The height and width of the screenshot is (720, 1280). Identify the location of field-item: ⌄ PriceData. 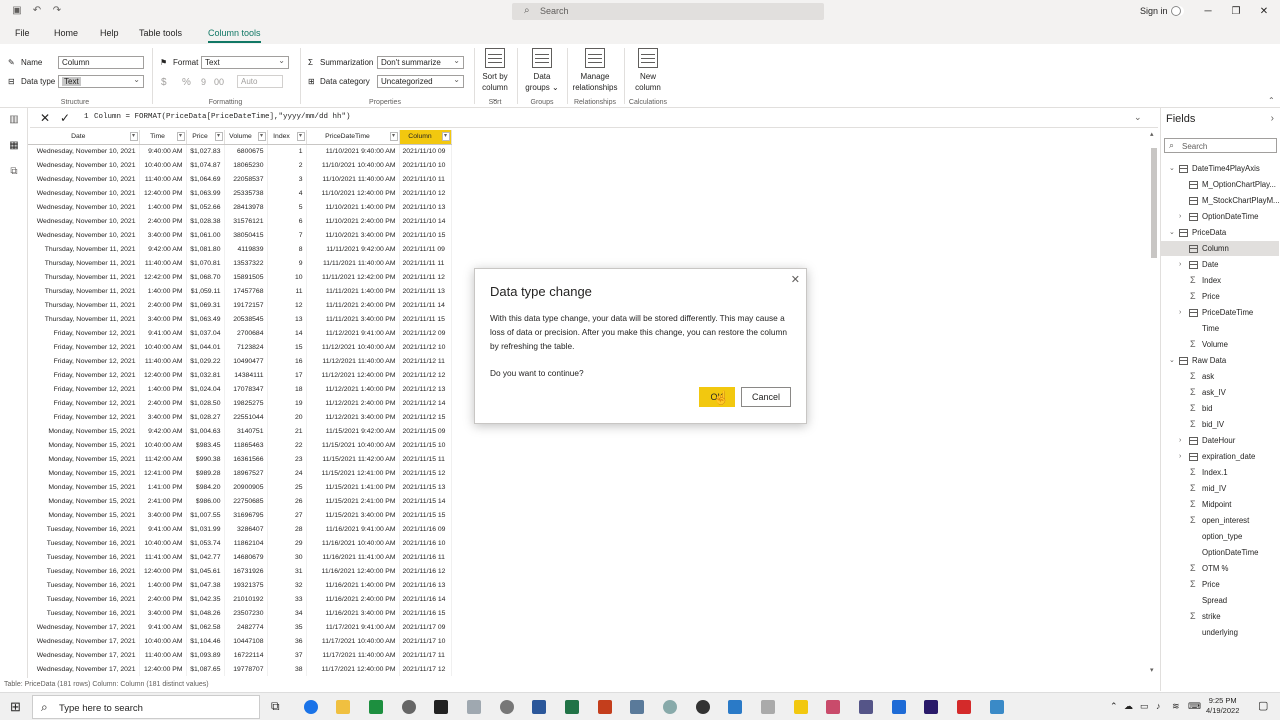
(1220, 232).